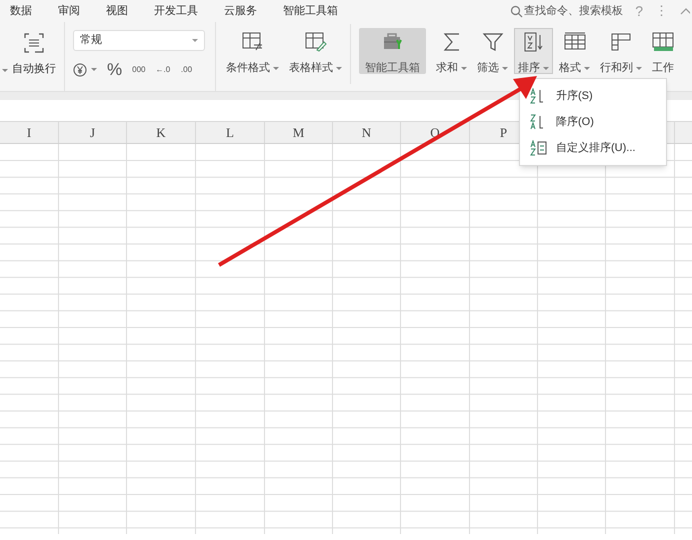 This screenshot has height=540, width=692. Describe the element at coordinates (537, 122) in the screenshot. I see `sort-descending-icon` at that location.